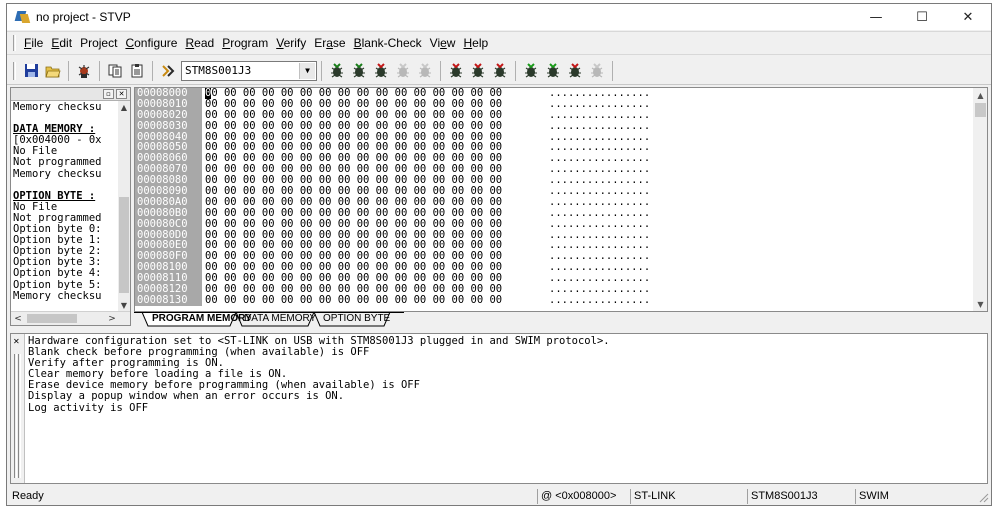 The image size is (999, 509). What do you see at coordinates (307, 70) in the screenshot?
I see `chevron-down-icon: ▼` at bounding box center [307, 70].